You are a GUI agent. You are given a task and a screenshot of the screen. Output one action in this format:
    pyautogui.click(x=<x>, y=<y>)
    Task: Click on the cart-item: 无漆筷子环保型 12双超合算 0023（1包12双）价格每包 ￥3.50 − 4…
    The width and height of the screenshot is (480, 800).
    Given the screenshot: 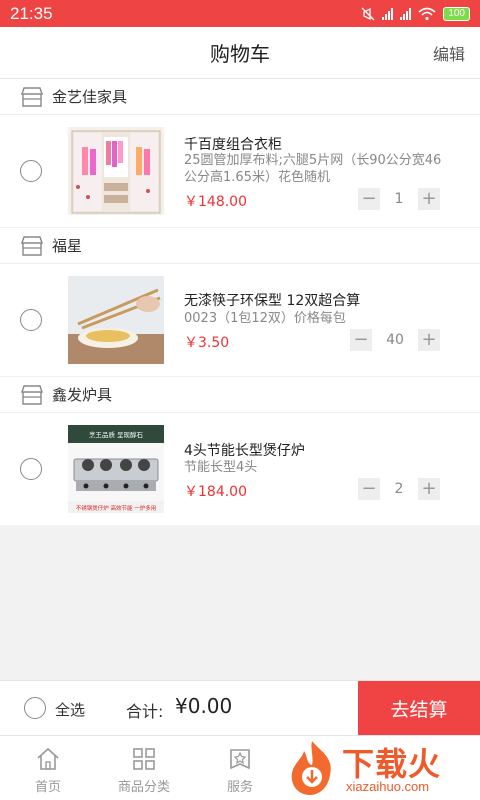 What is the action you would take?
    pyautogui.click(x=240, y=320)
    